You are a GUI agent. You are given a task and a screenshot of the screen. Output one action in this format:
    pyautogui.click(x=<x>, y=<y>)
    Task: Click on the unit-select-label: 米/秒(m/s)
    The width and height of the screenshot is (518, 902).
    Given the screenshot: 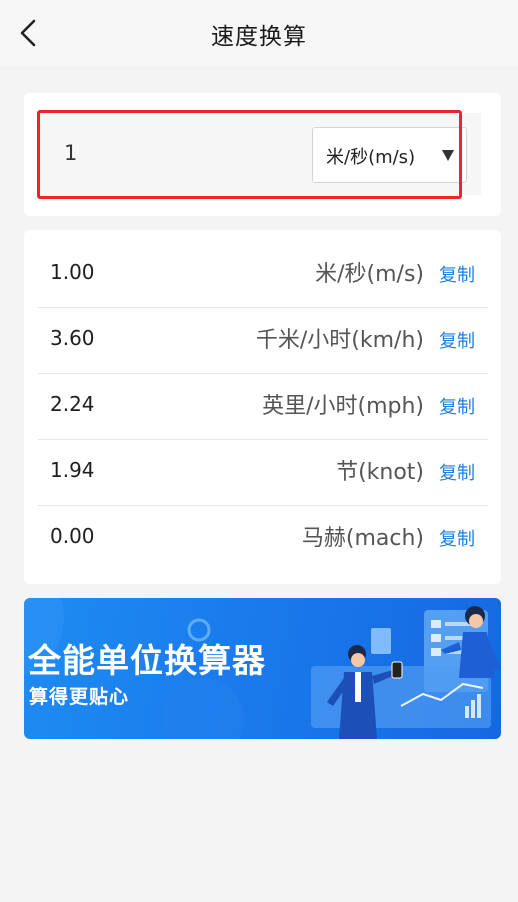 What is the action you would take?
    pyautogui.click(x=371, y=157)
    